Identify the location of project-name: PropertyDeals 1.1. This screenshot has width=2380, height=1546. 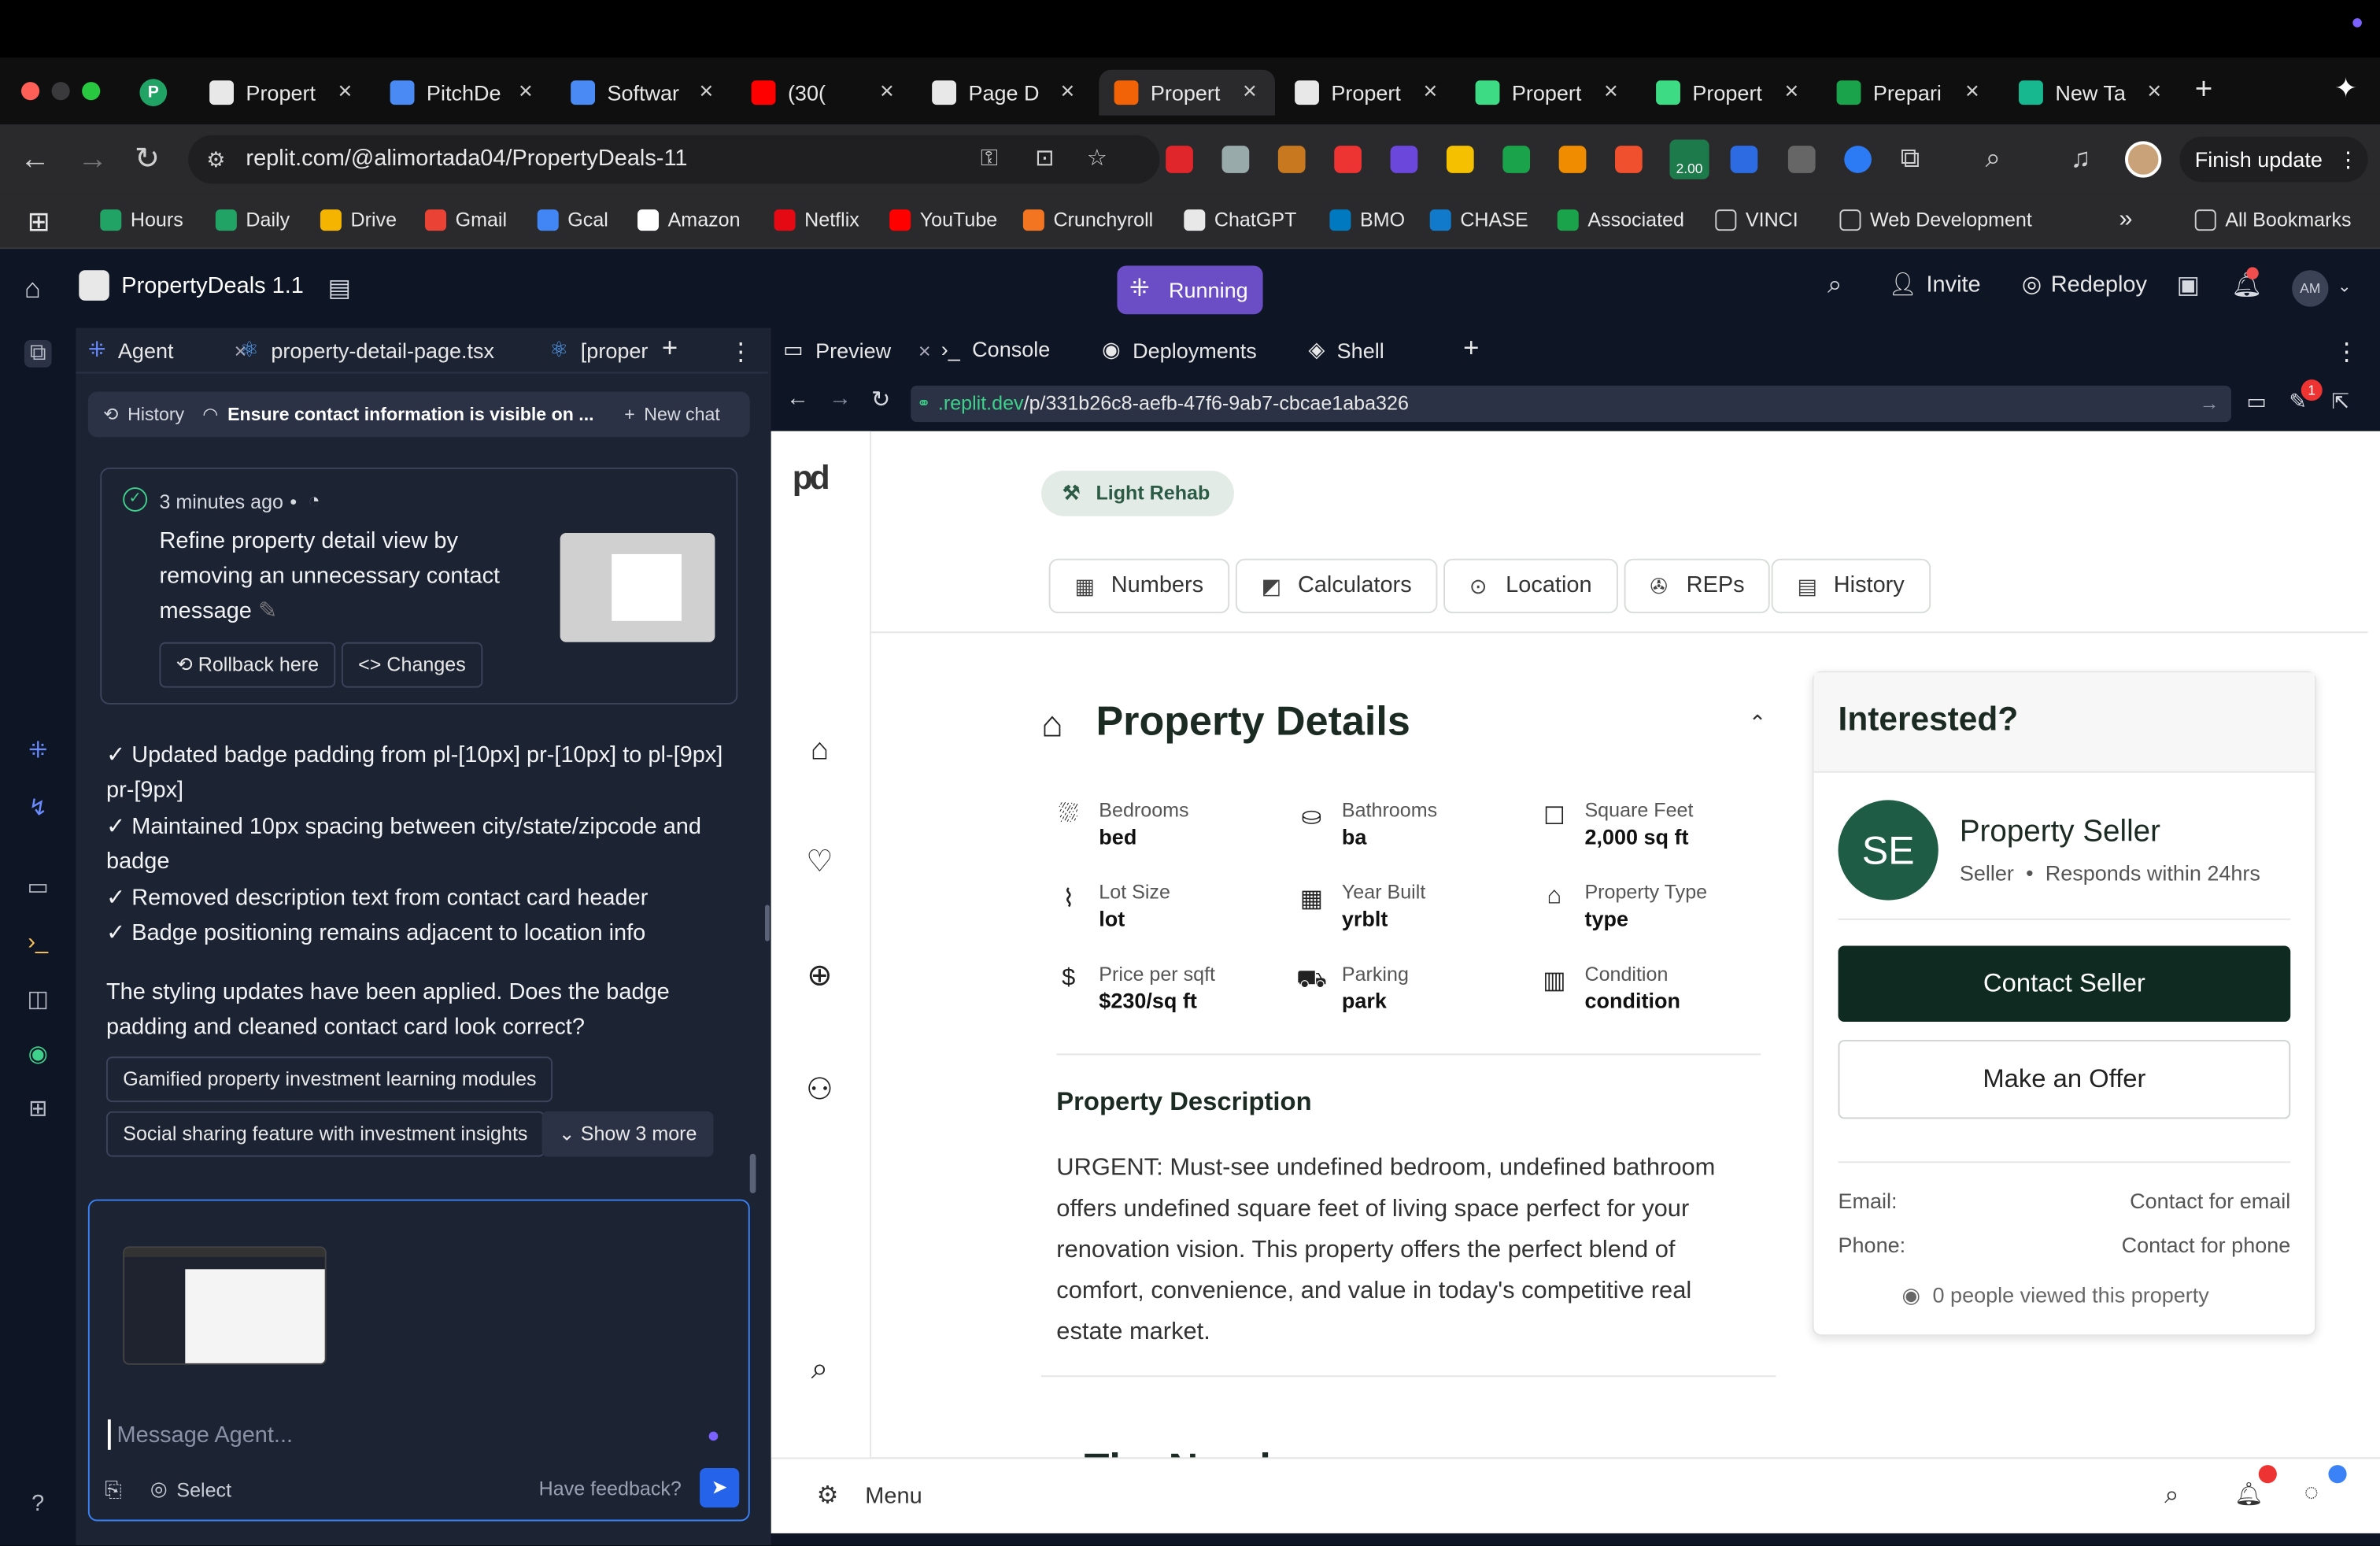
(213, 286).